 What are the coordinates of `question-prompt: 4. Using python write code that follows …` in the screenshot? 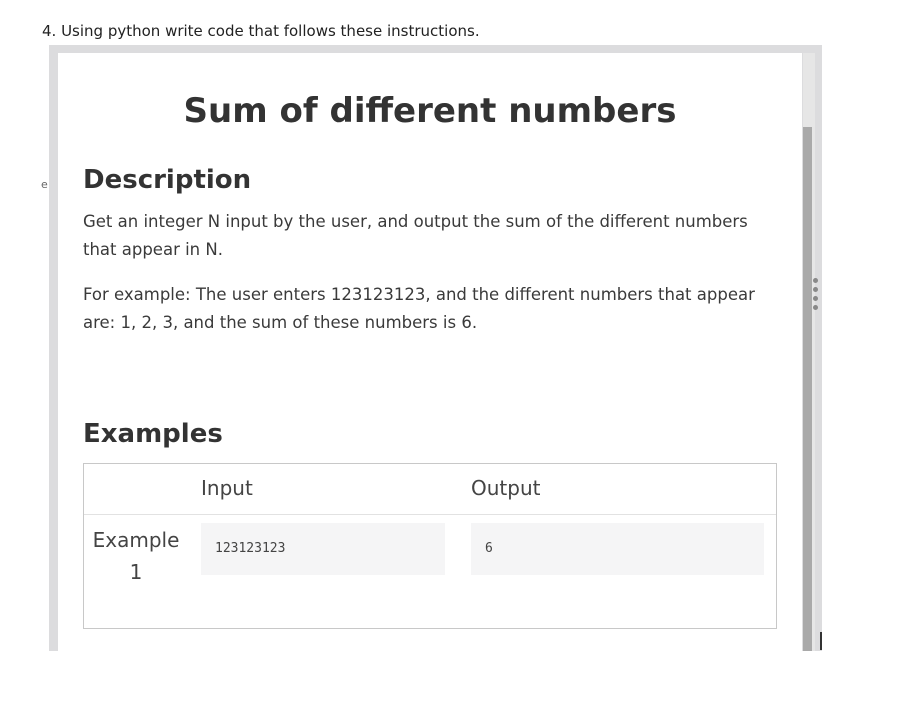 It's located at (261, 31).